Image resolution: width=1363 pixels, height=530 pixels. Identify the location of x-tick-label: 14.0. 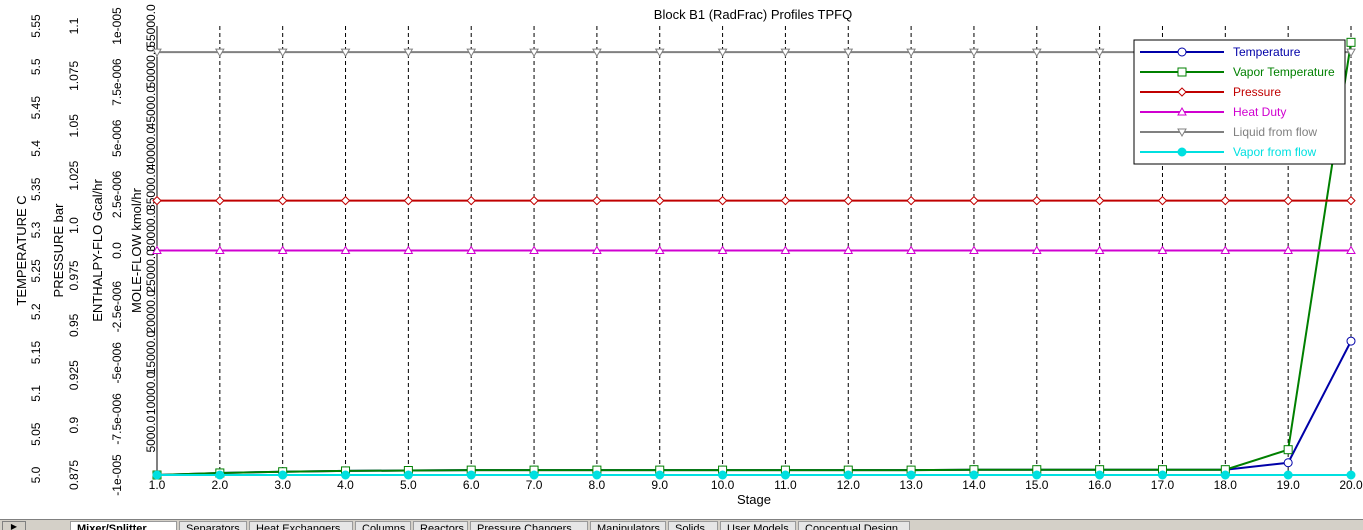
(974, 485).